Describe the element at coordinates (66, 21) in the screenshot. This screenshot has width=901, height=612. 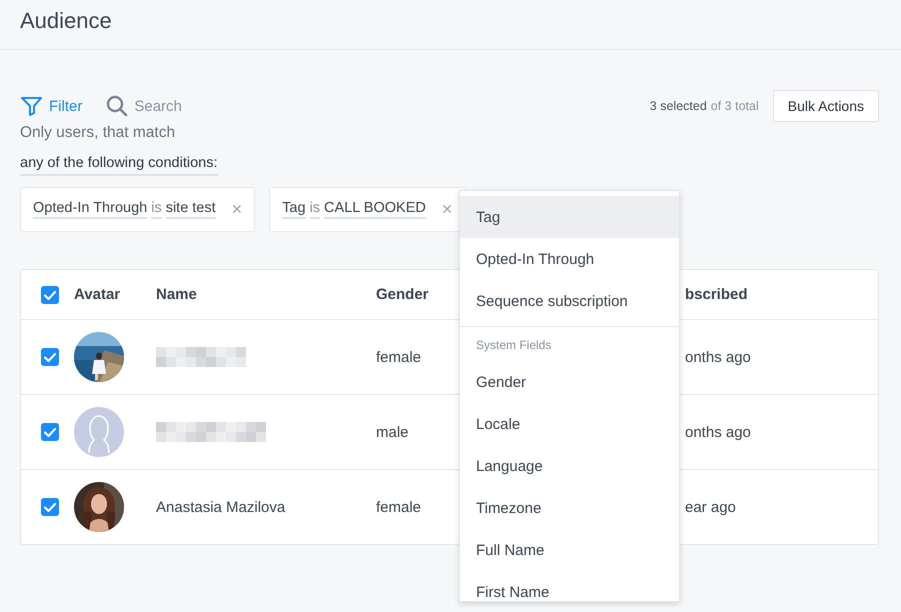
I see `page-title: Audience` at that location.